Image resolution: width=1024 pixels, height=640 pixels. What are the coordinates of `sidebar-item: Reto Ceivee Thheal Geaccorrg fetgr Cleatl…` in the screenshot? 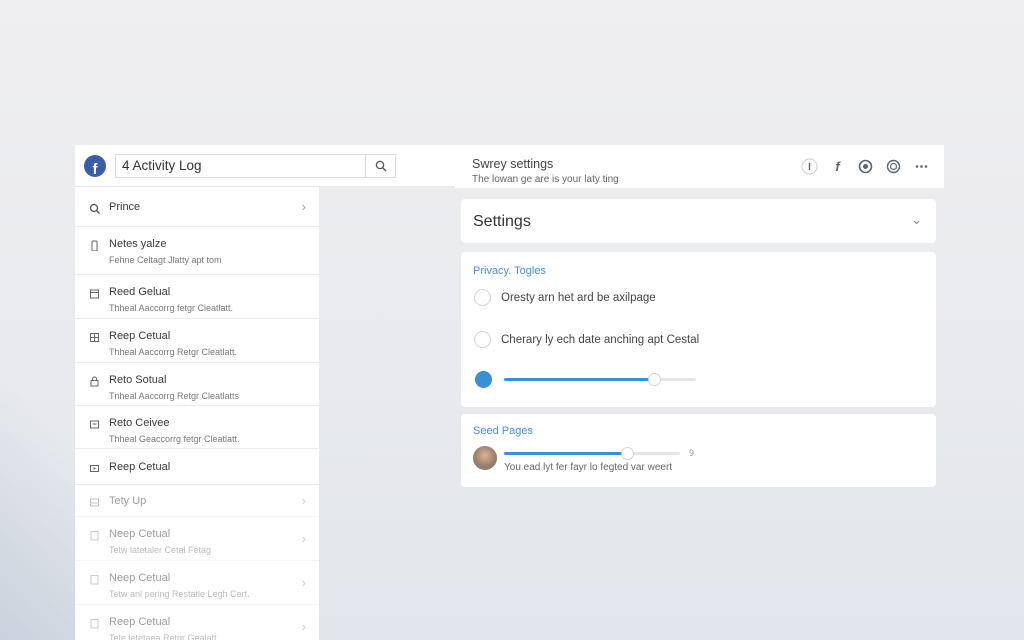 It's located at (197, 427).